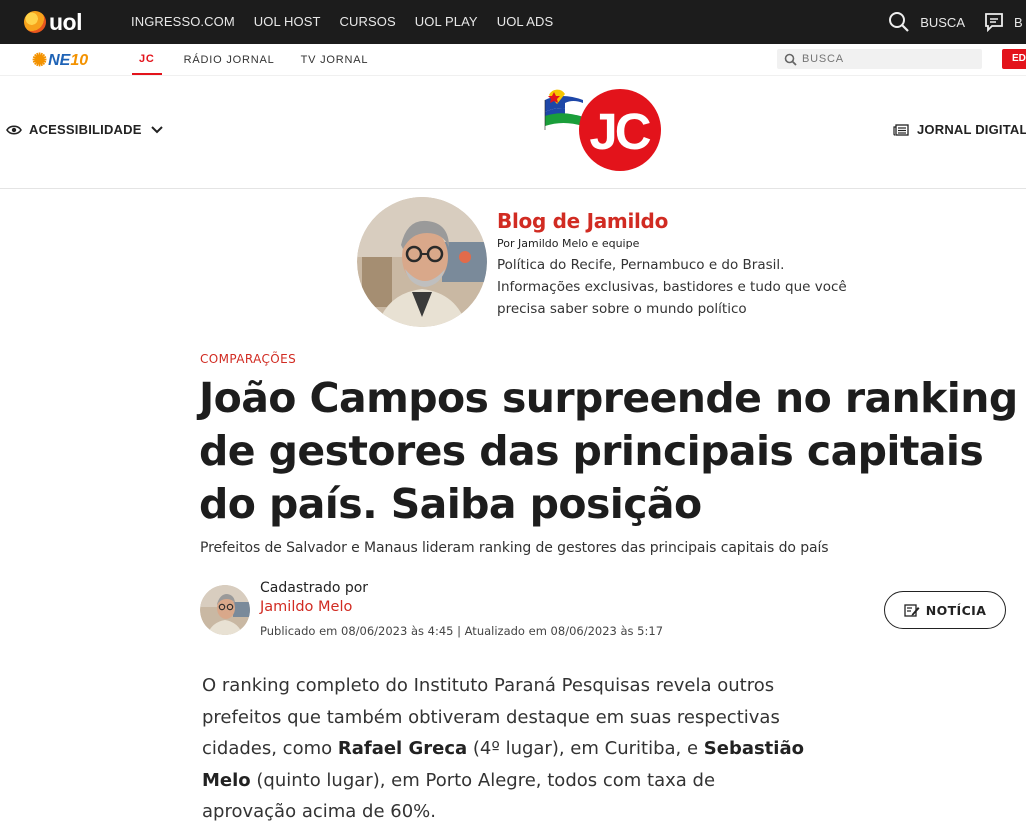  I want to click on ne10-sun-icon: ✺, so click(40, 60).